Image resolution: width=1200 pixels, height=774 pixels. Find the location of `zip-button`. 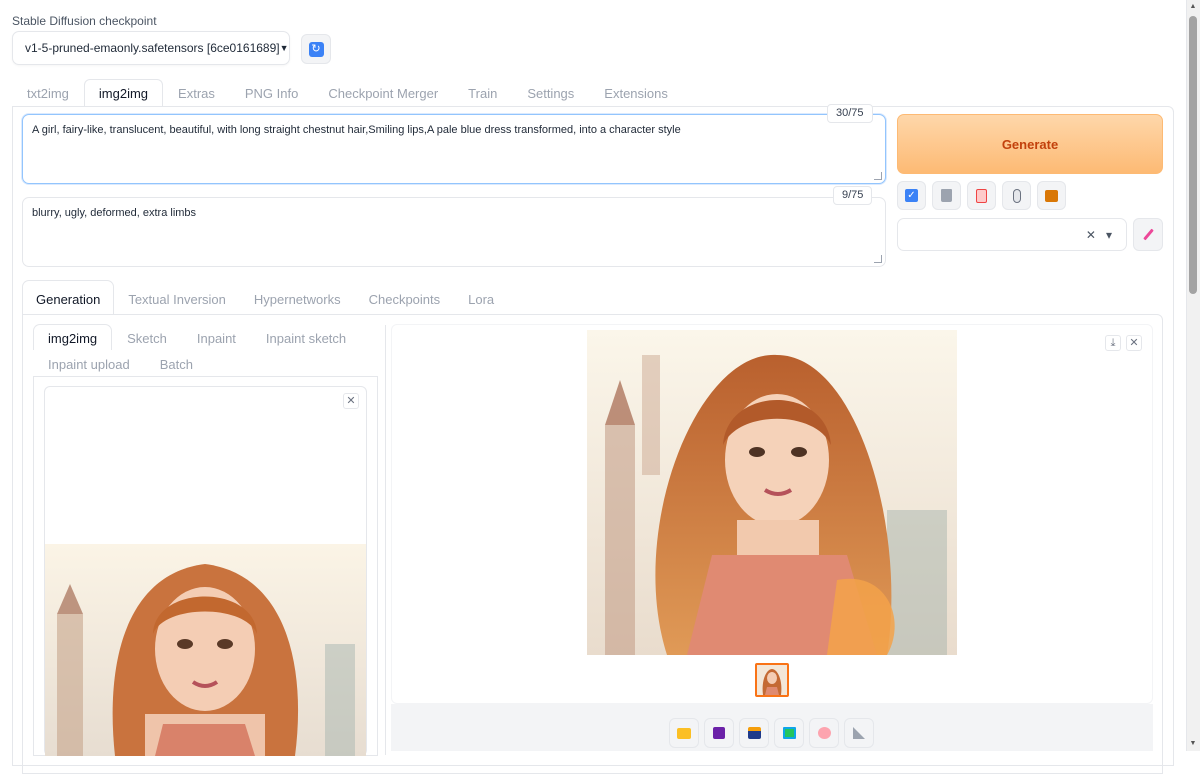

zip-button is located at coordinates (754, 733).